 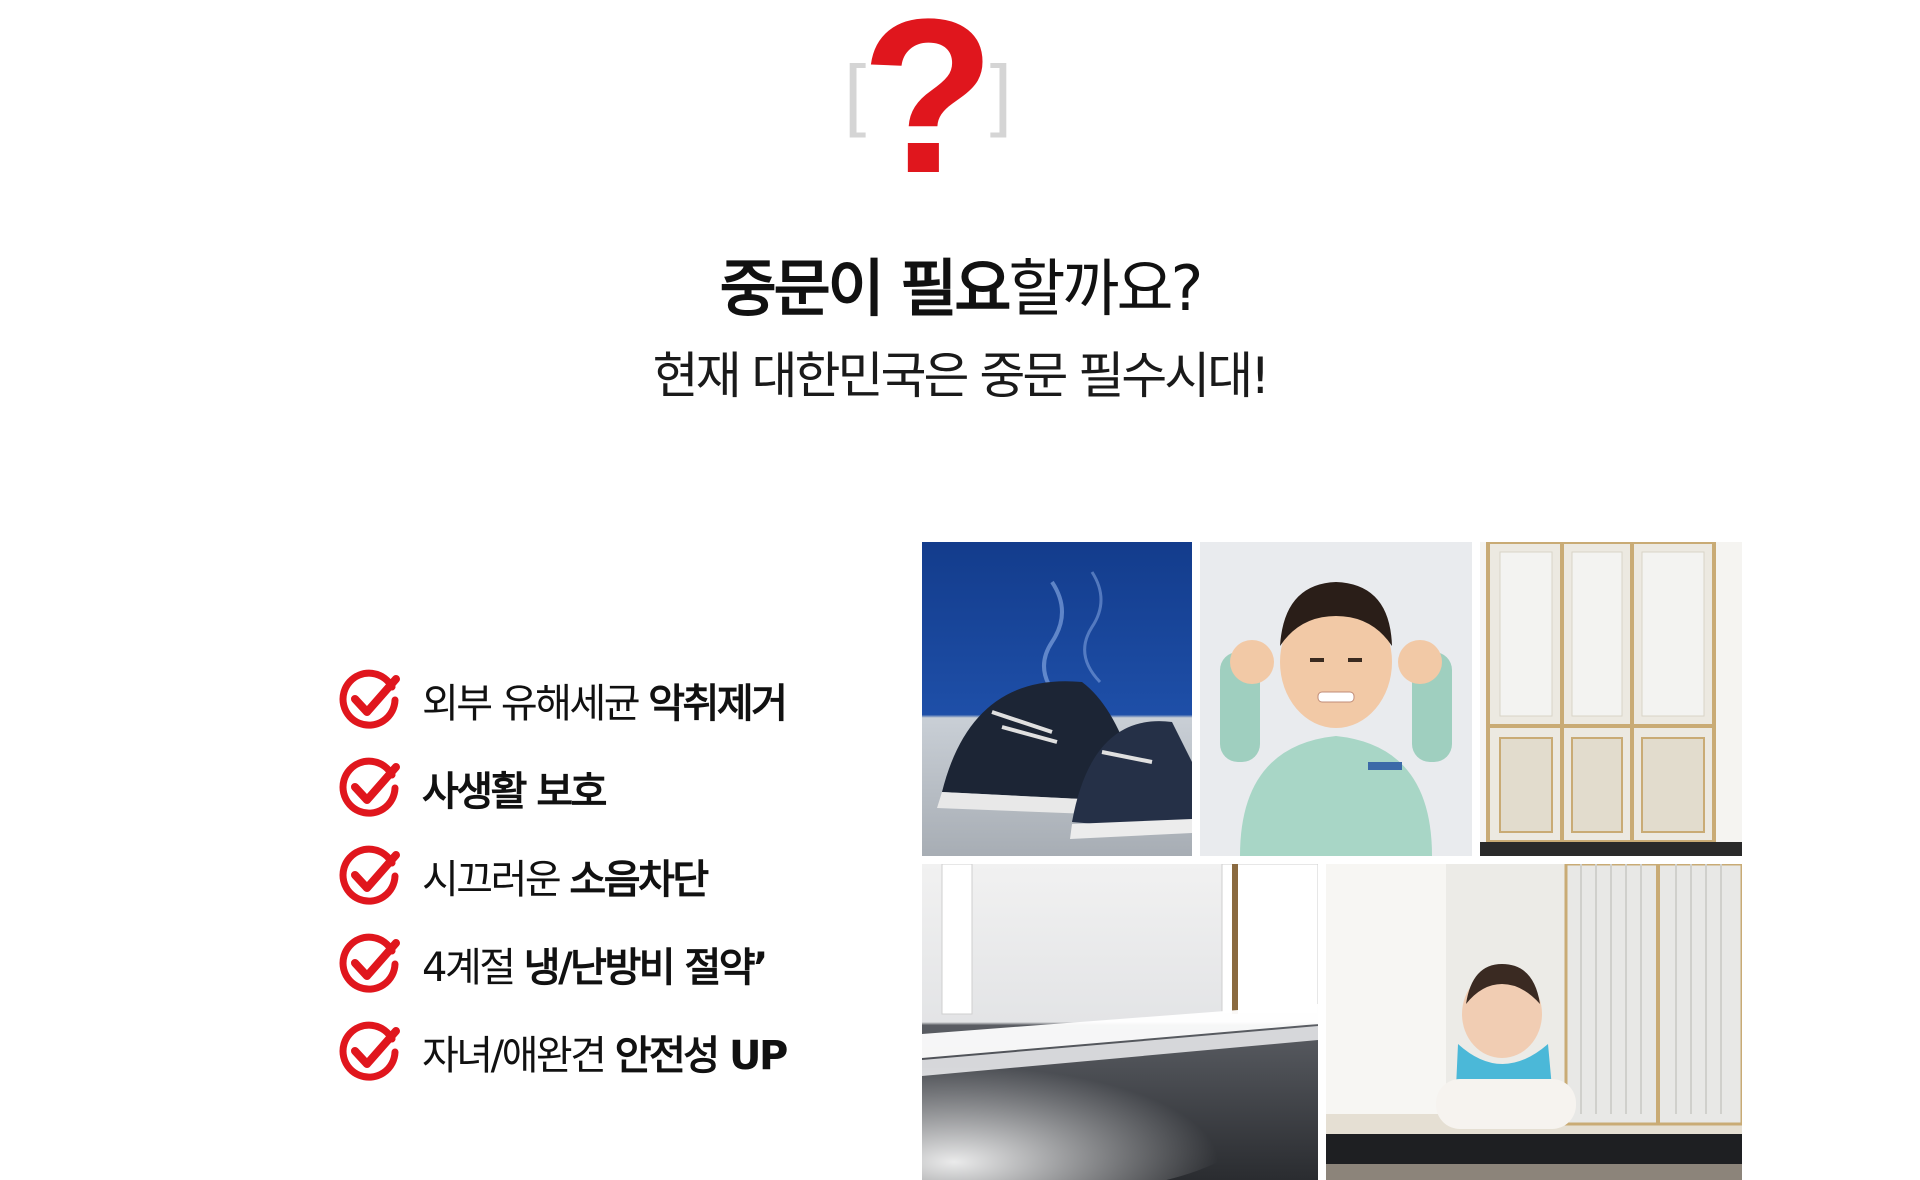 I want to click on subline: 현재 대한민국은 중문 필수시대!, so click(x=961, y=376).